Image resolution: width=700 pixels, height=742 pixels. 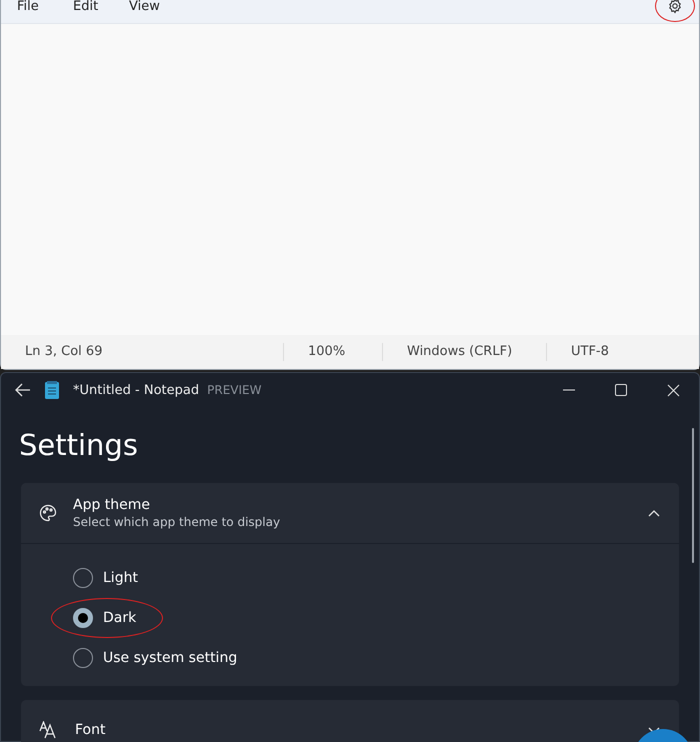 What do you see at coordinates (234, 390) in the screenshot?
I see `preview-label: PREVIEW` at bounding box center [234, 390].